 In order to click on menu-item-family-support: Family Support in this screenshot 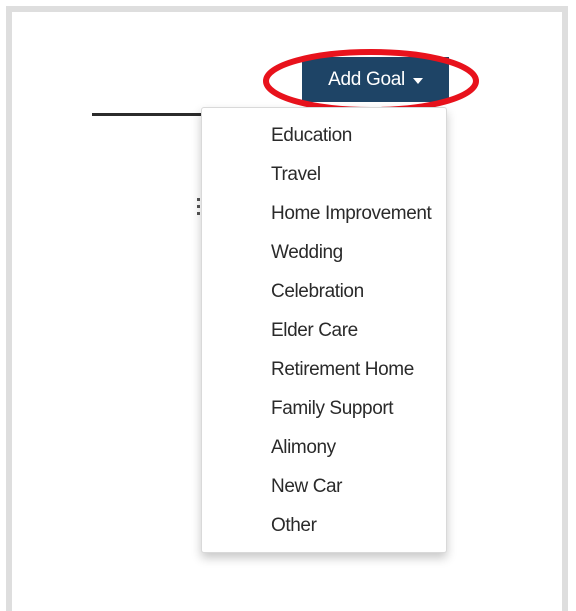, I will do `click(344, 408)`.